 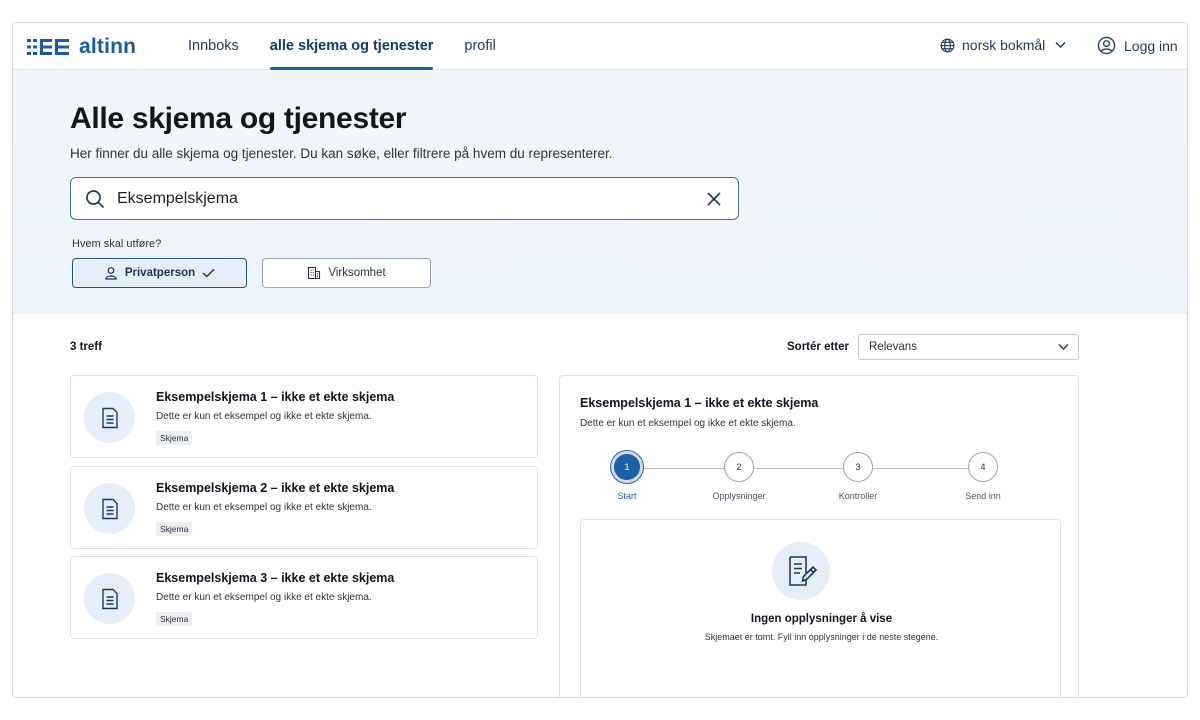 What do you see at coordinates (275, 488) in the screenshot?
I see `card-title: Eksempelskjema 2 – ikke et ekte skjema` at bounding box center [275, 488].